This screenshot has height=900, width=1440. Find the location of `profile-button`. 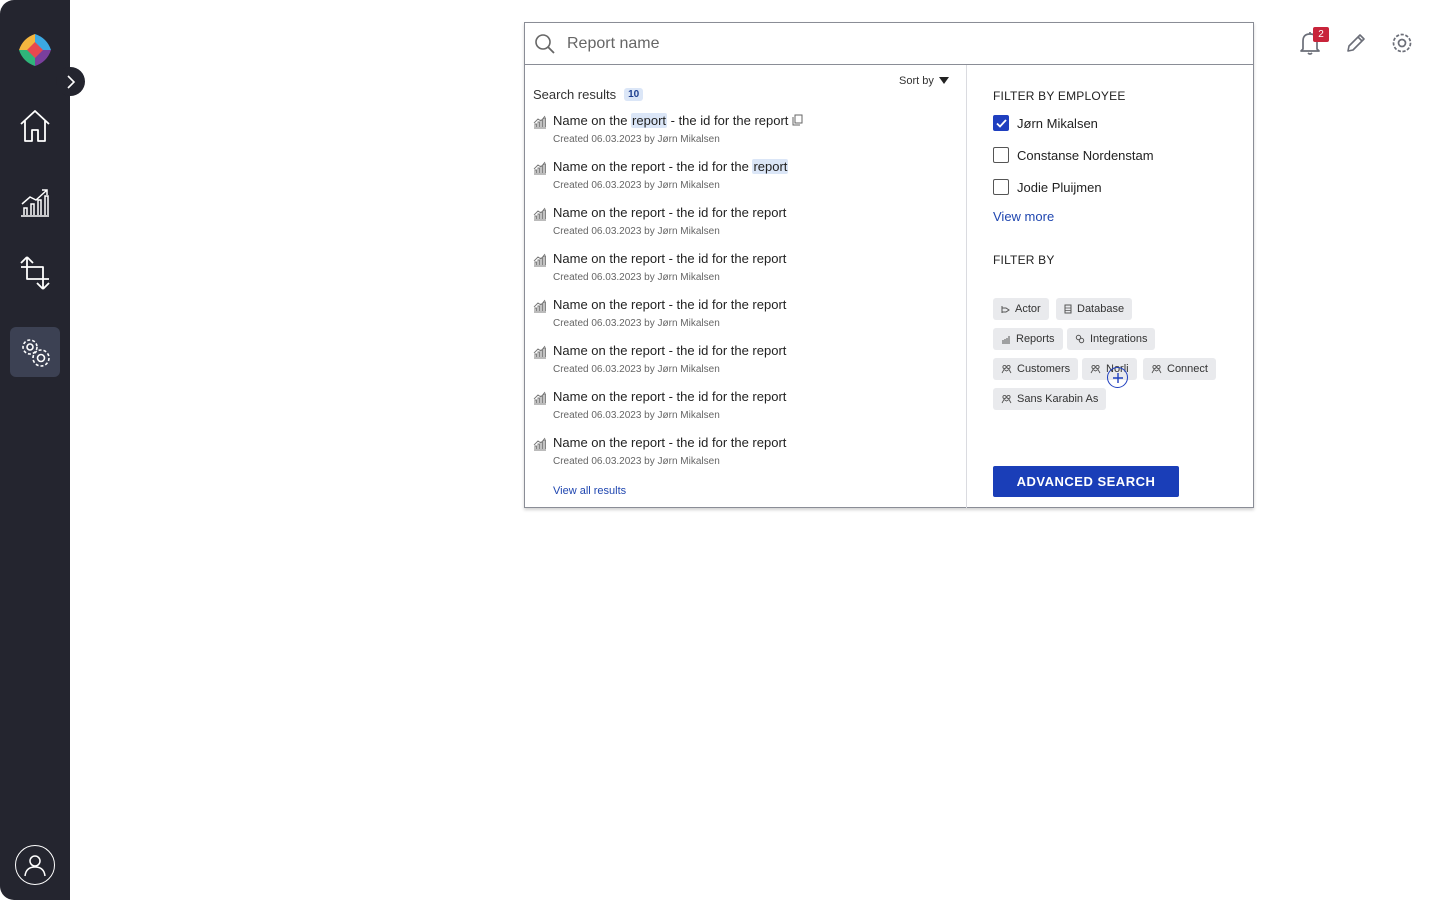

profile-button is located at coordinates (35, 865).